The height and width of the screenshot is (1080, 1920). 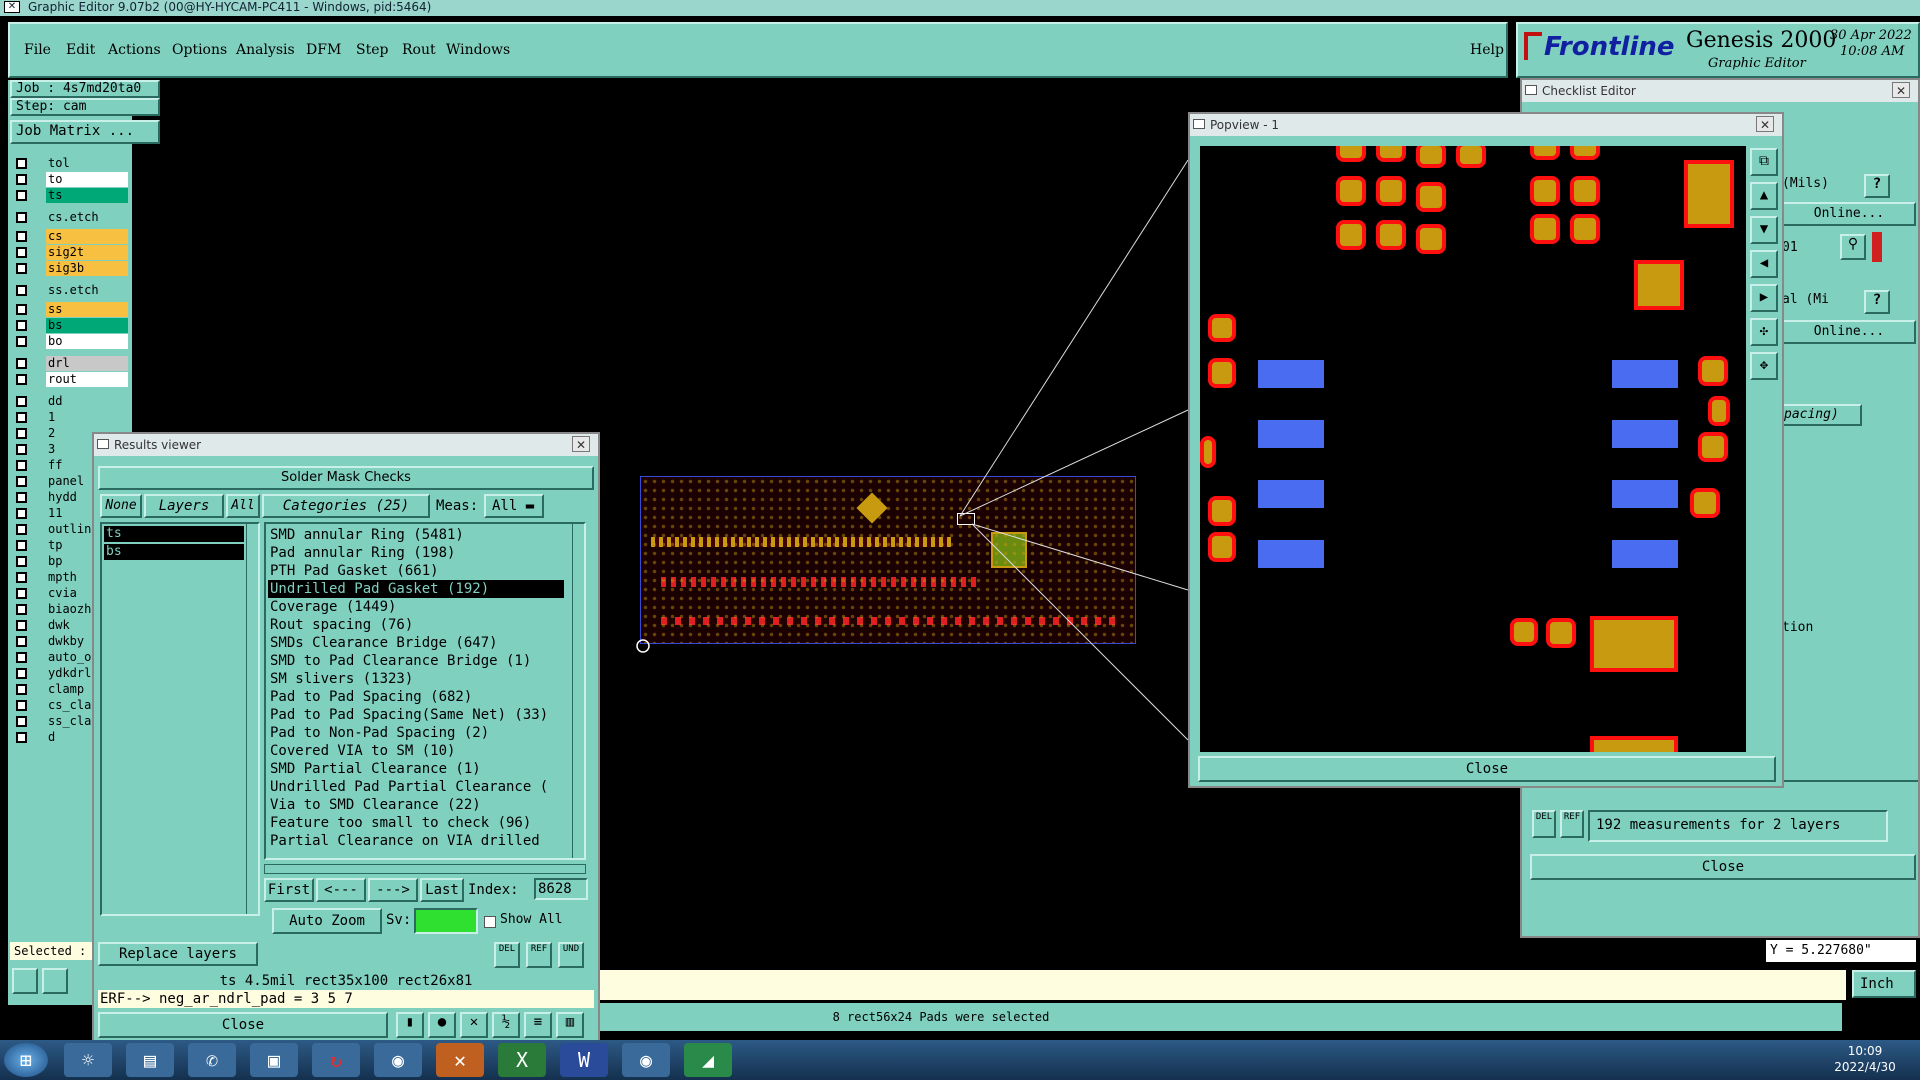 What do you see at coordinates (332, 607) in the screenshot?
I see `category-item: Coverage (1449)` at bounding box center [332, 607].